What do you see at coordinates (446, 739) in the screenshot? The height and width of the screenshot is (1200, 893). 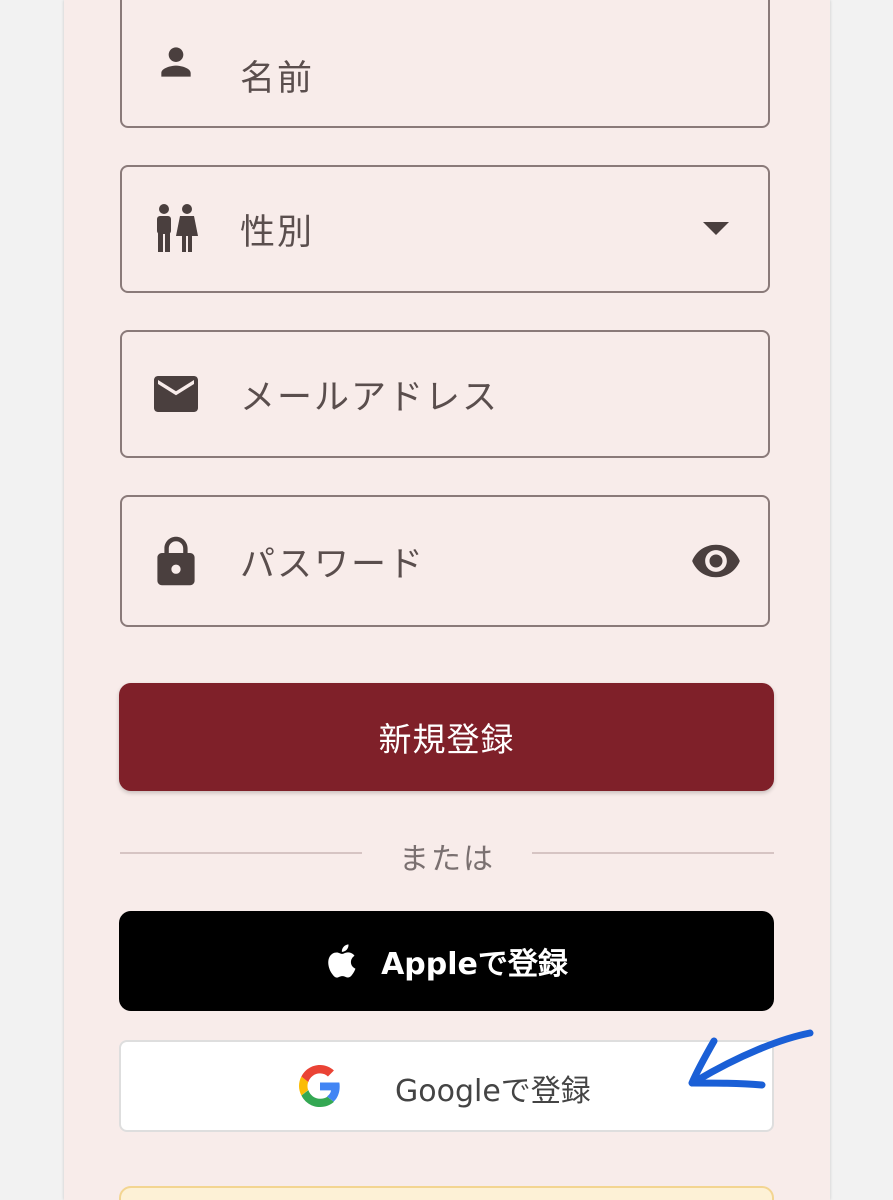 I see `register-button-label: 新規登録` at bounding box center [446, 739].